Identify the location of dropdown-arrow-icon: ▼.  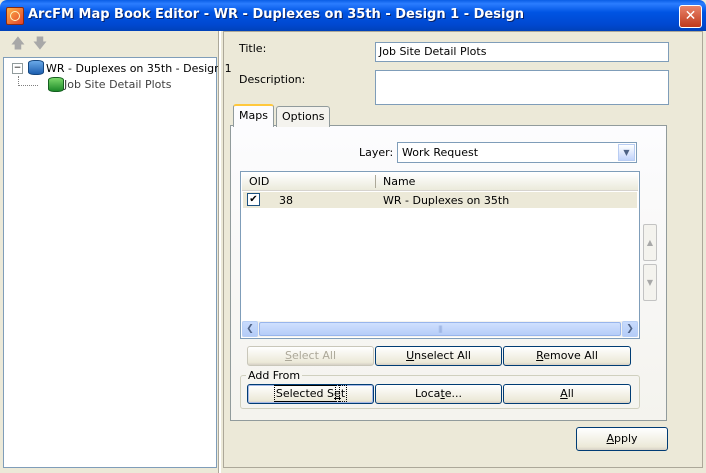
(626, 152).